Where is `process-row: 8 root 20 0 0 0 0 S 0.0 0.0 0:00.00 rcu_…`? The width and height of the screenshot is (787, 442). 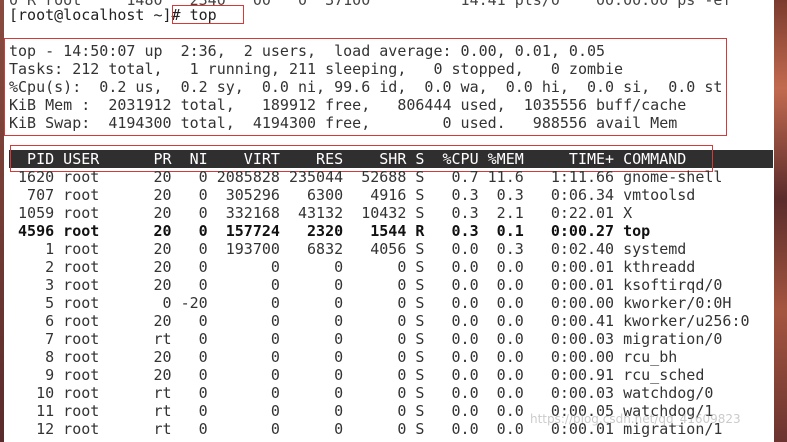
process-row: 8 root 20 0 0 0 0 S 0.0 0.0 0:00.00 rcu_… is located at coordinates (343, 357).